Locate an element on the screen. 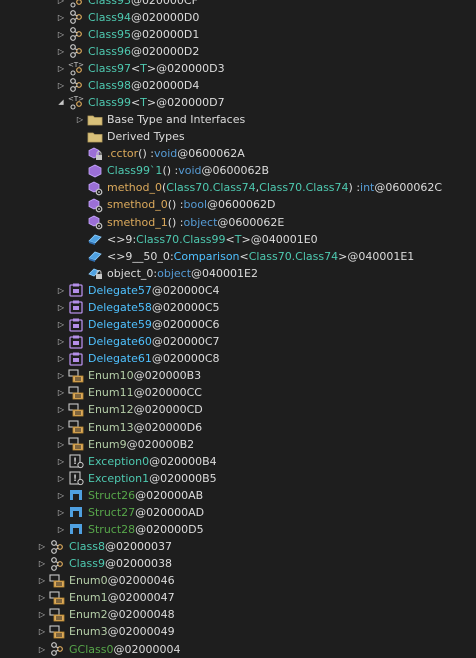 The height and width of the screenshot is (658, 476). label-part: @020000D5 is located at coordinates (169, 529).